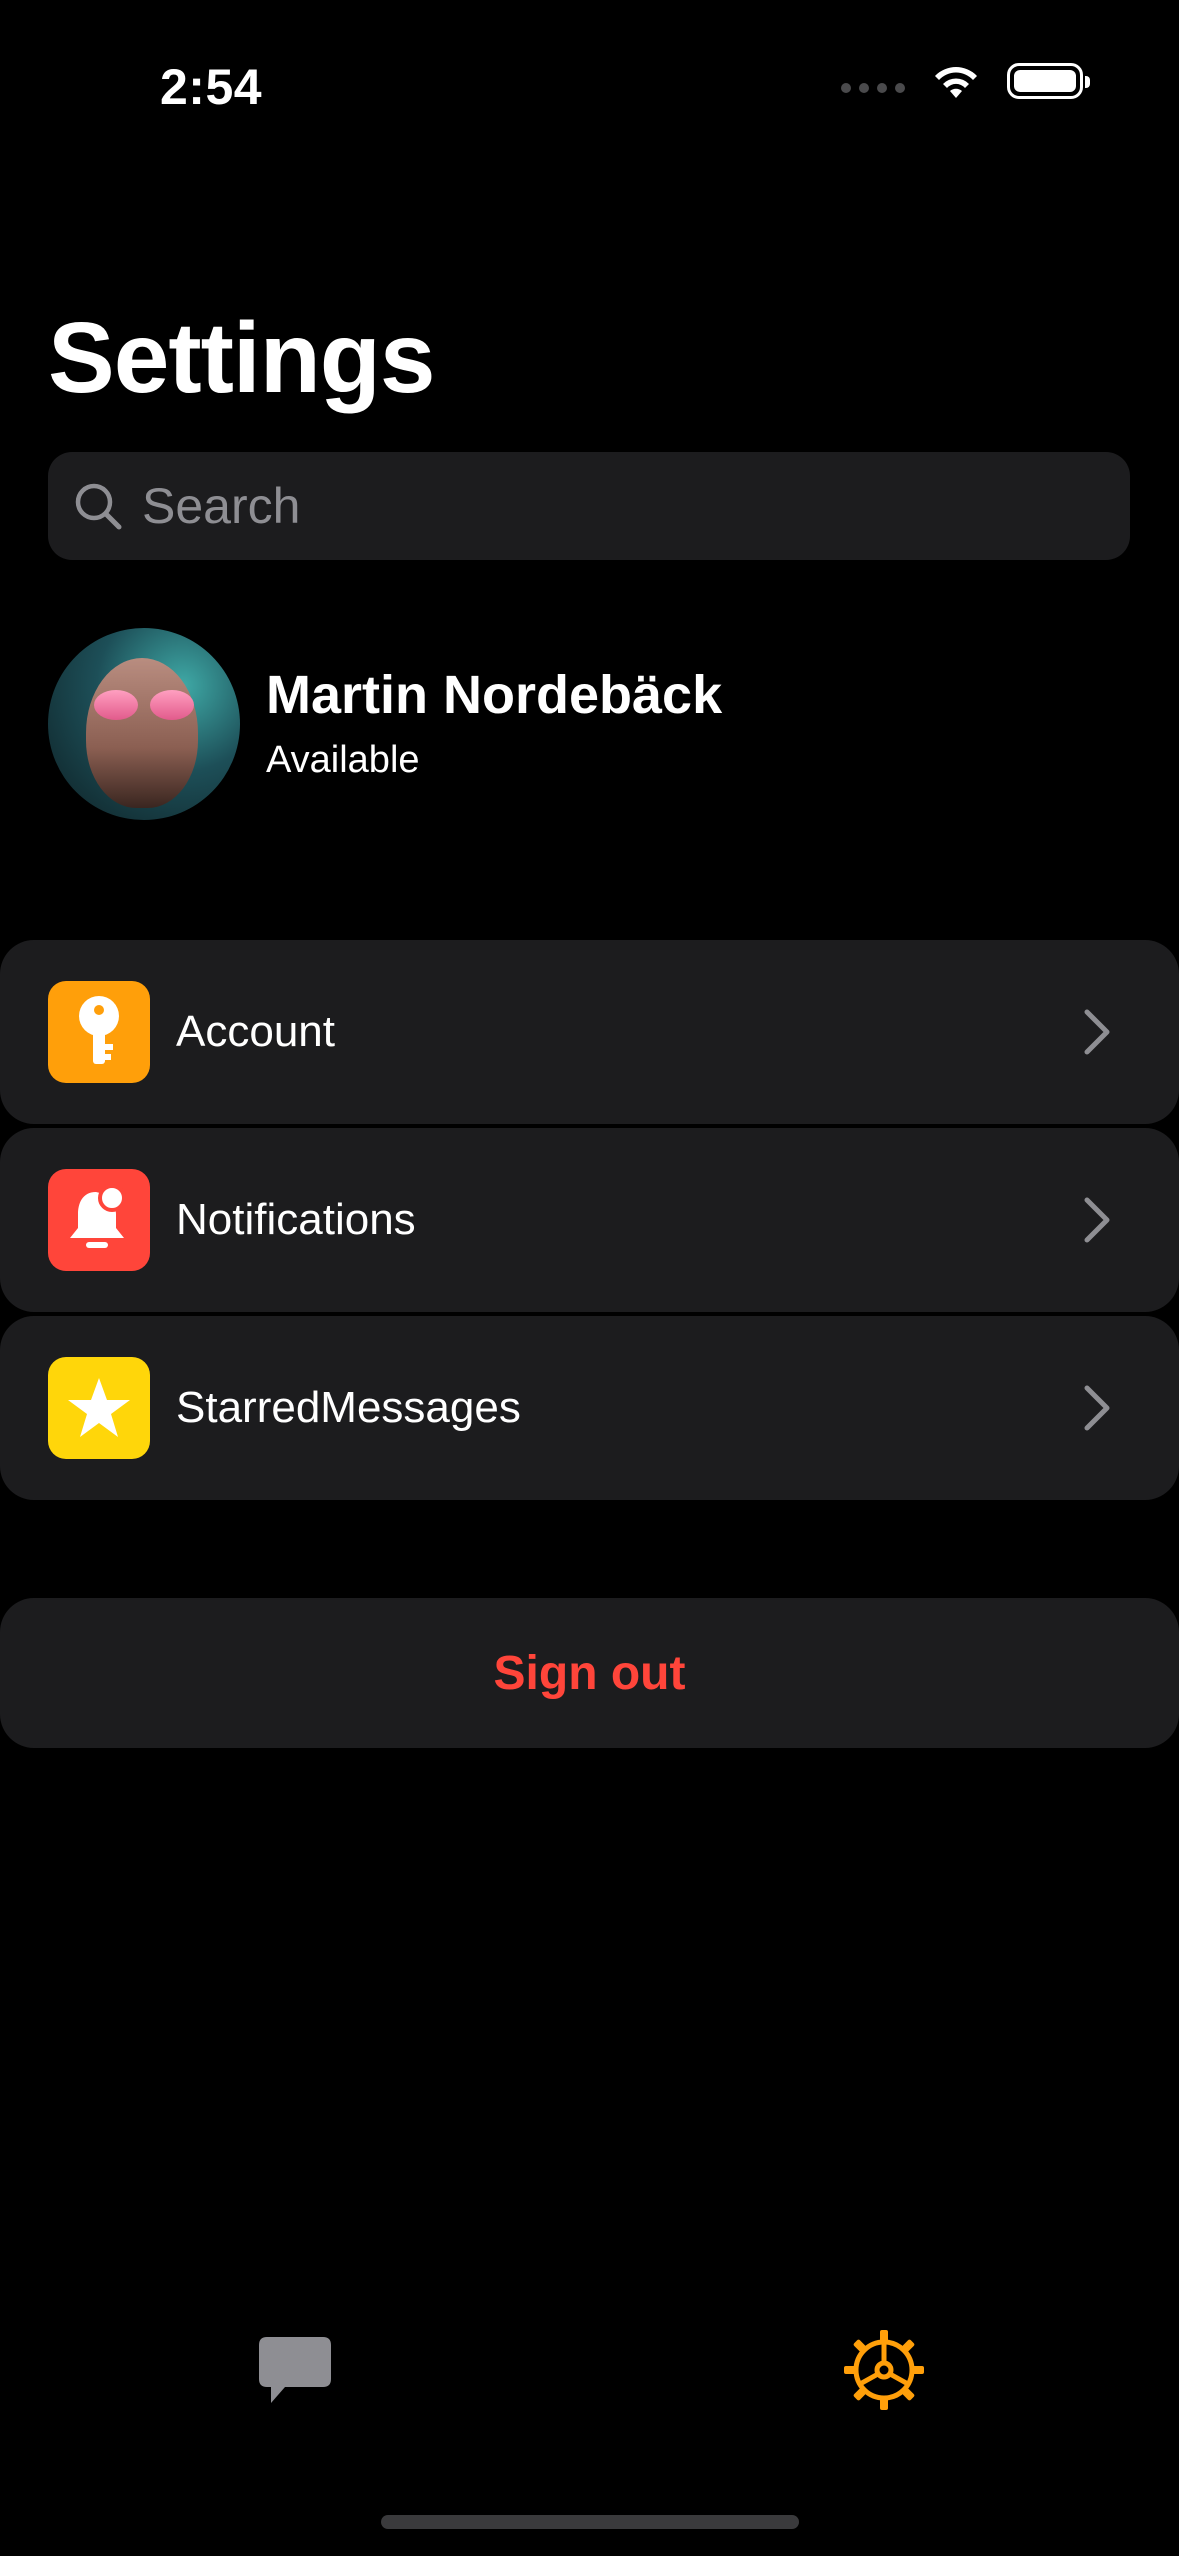  What do you see at coordinates (255, 1031) in the screenshot?
I see `settings-item-label: Account` at bounding box center [255, 1031].